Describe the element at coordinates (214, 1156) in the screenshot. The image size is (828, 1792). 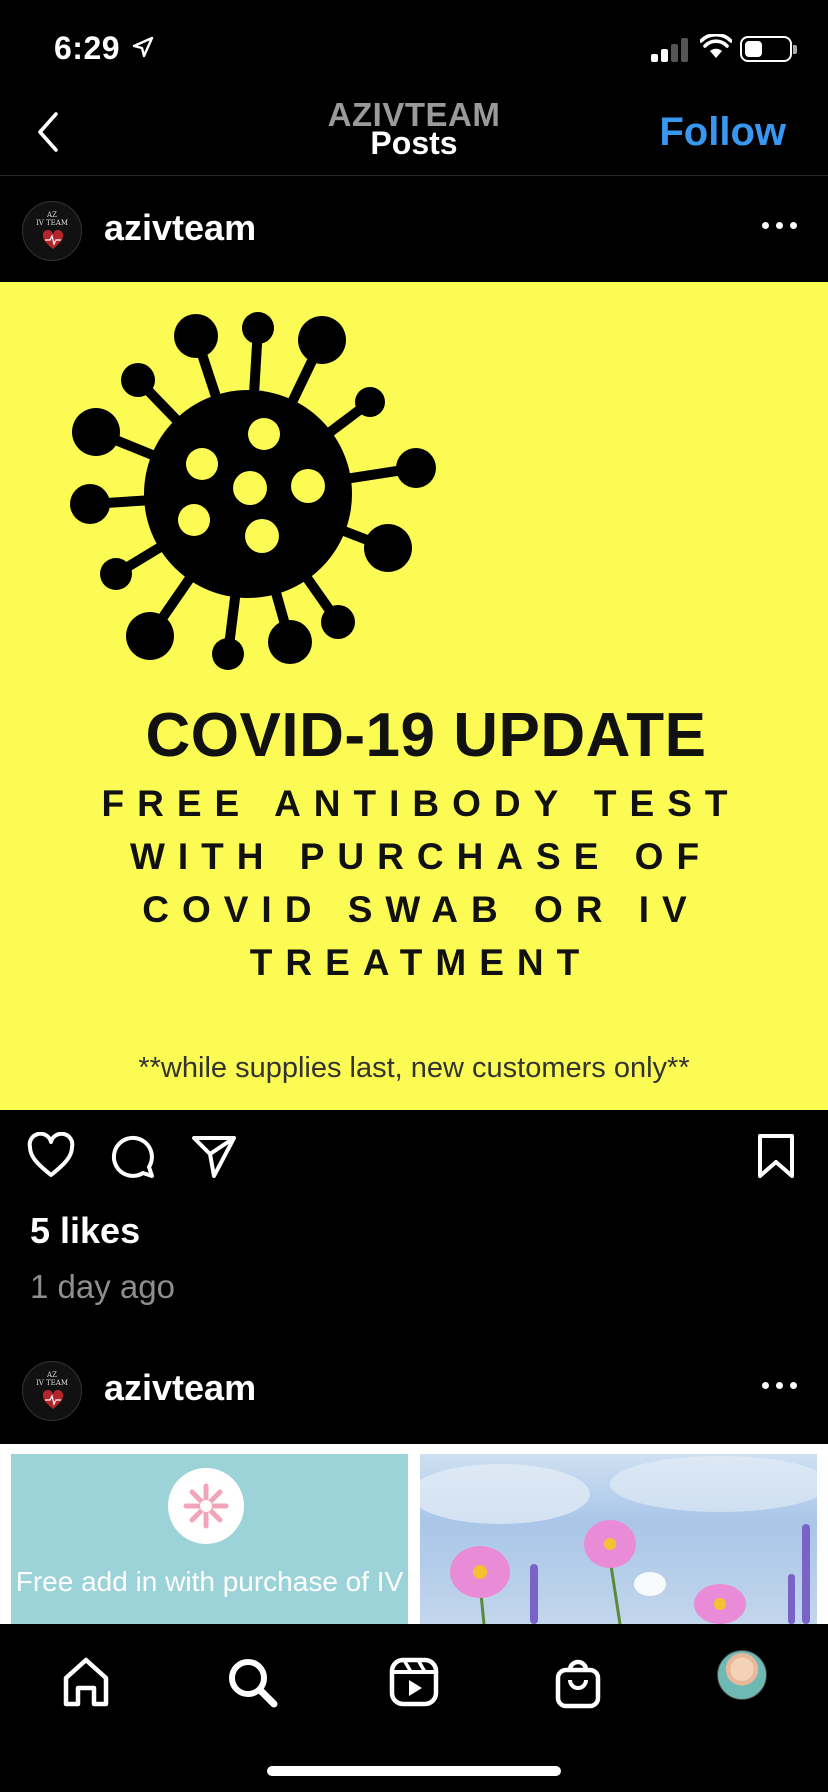
I see `share-icon` at that location.